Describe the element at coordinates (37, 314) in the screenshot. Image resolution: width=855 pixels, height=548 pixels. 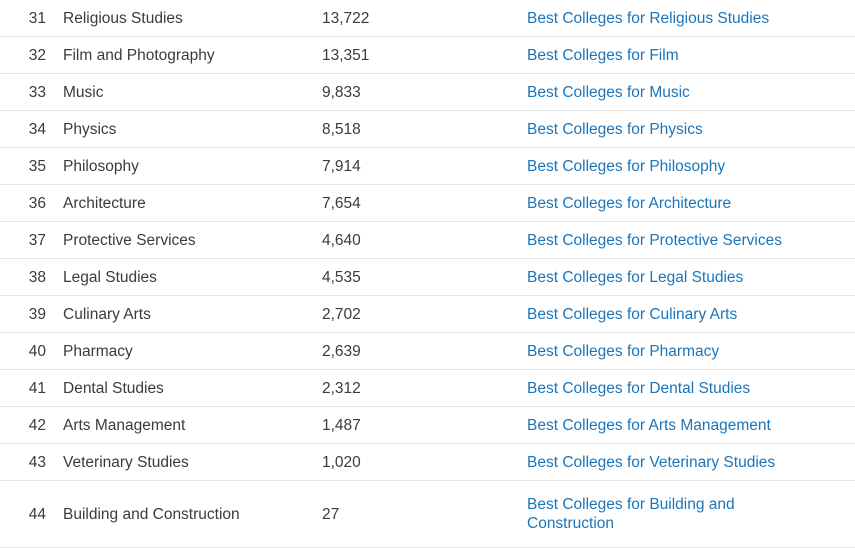
I see `cell-rank: 39` at that location.